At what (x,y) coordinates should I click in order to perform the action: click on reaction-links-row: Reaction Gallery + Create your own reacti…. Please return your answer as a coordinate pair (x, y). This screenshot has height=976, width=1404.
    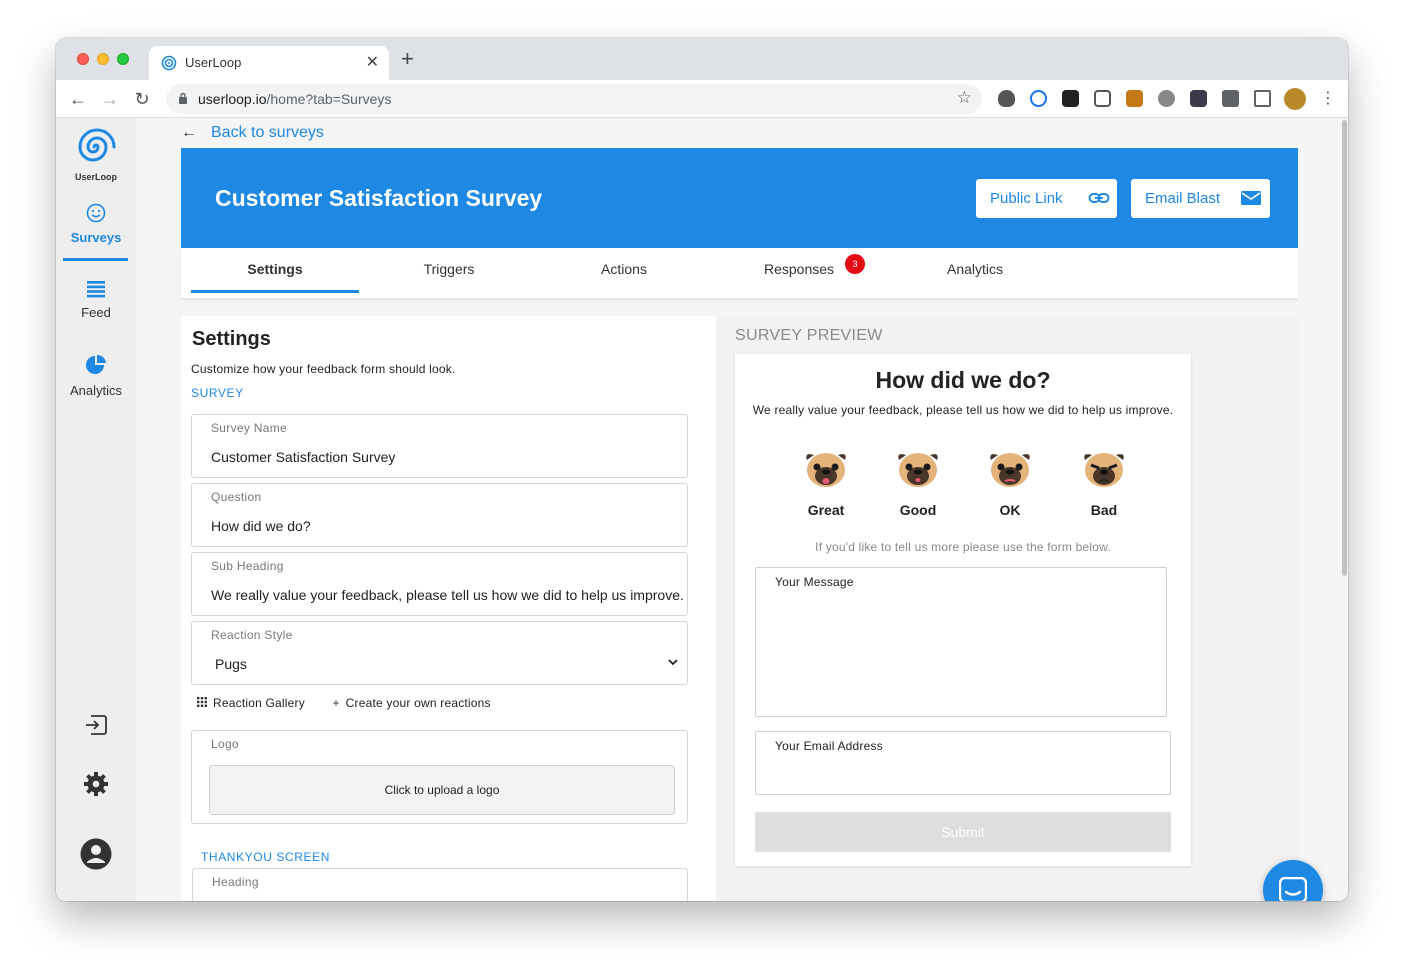
    Looking at the image, I should click on (356, 703).